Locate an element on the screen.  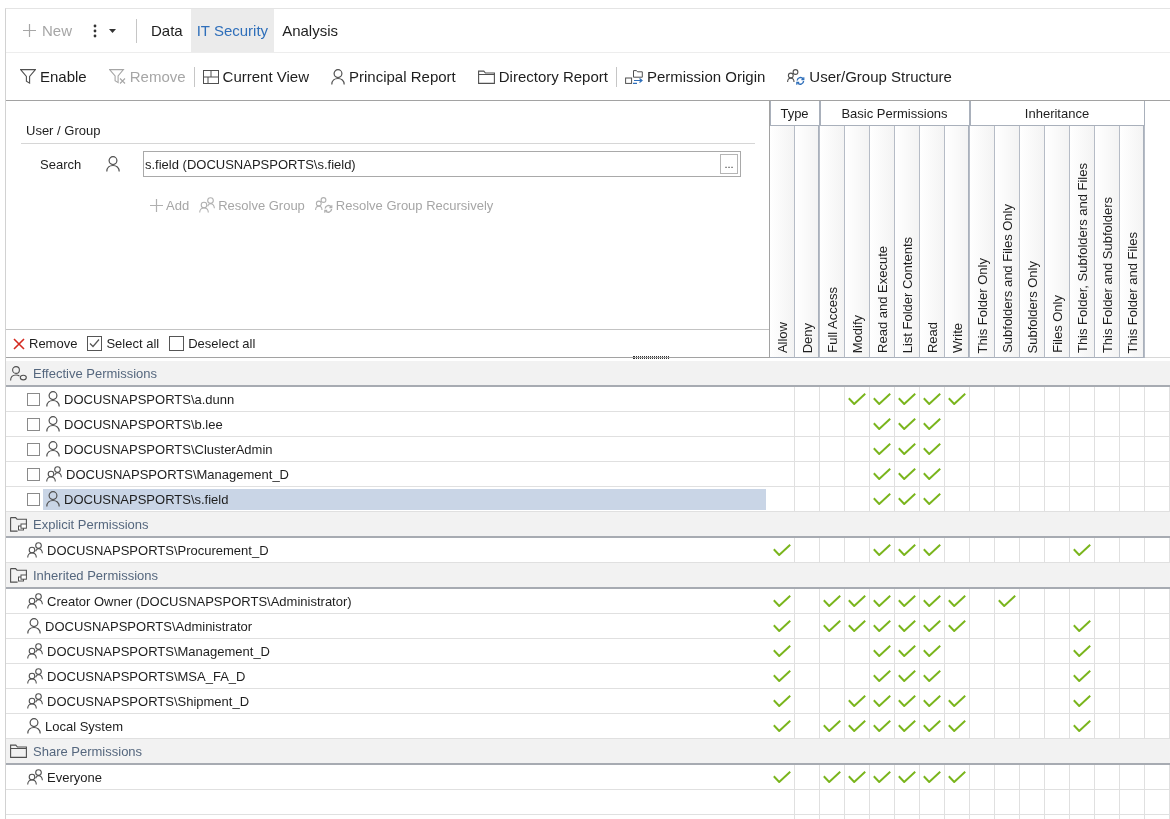
toolbar-button: Permission Origin is located at coordinates (695, 76).